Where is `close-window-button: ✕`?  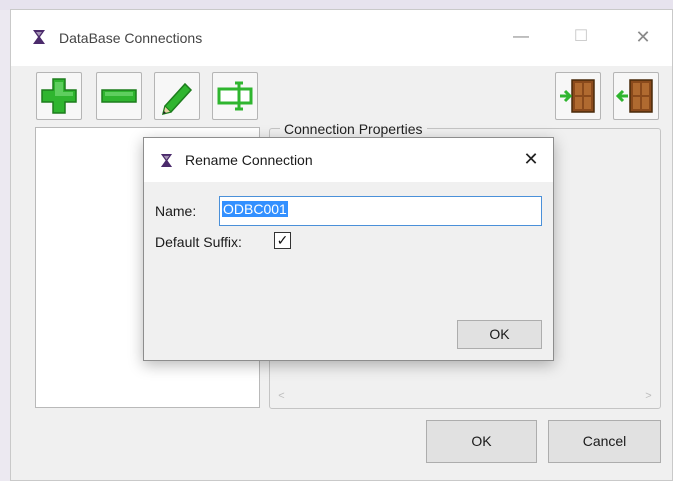
close-window-button: ✕ is located at coordinates (643, 37).